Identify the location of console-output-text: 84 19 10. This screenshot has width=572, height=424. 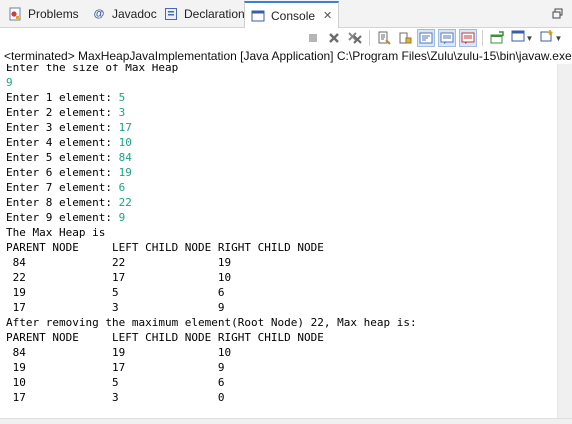
(119, 352).